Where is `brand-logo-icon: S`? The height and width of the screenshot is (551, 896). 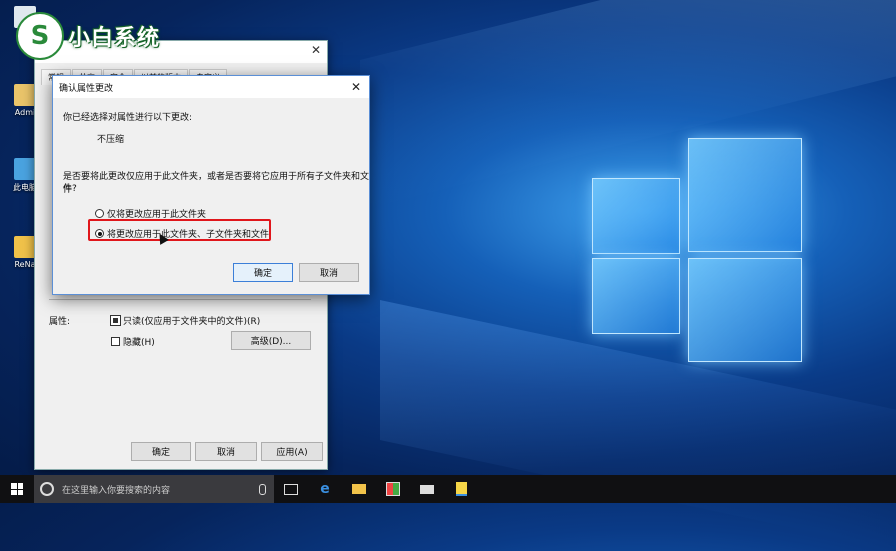
brand-logo-icon: S is located at coordinates (40, 36).